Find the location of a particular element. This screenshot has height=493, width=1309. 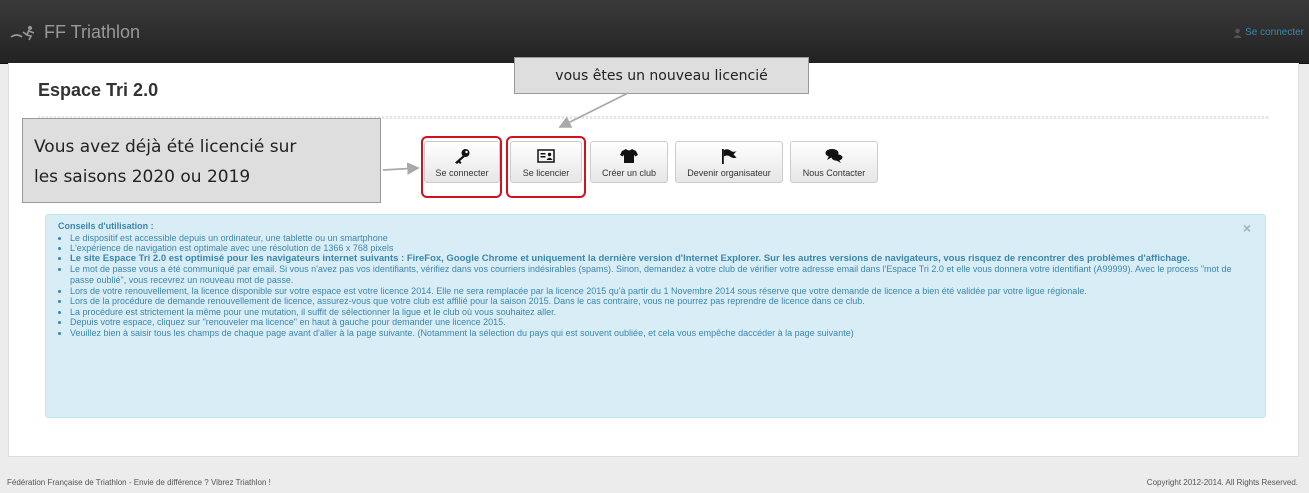

register-highlight is located at coordinates (546, 167).